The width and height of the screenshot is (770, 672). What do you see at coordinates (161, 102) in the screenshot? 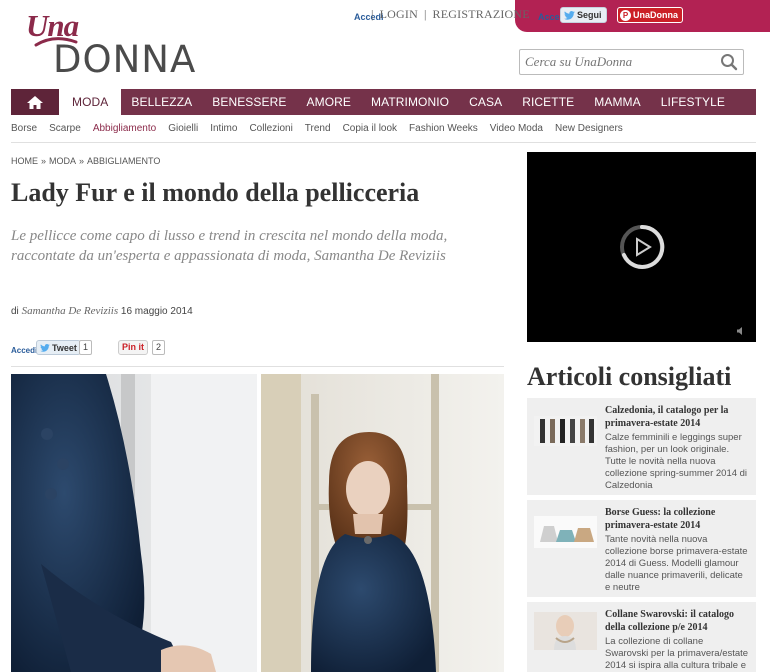
I see `nav-item-bellezza: BELLEZZA` at bounding box center [161, 102].